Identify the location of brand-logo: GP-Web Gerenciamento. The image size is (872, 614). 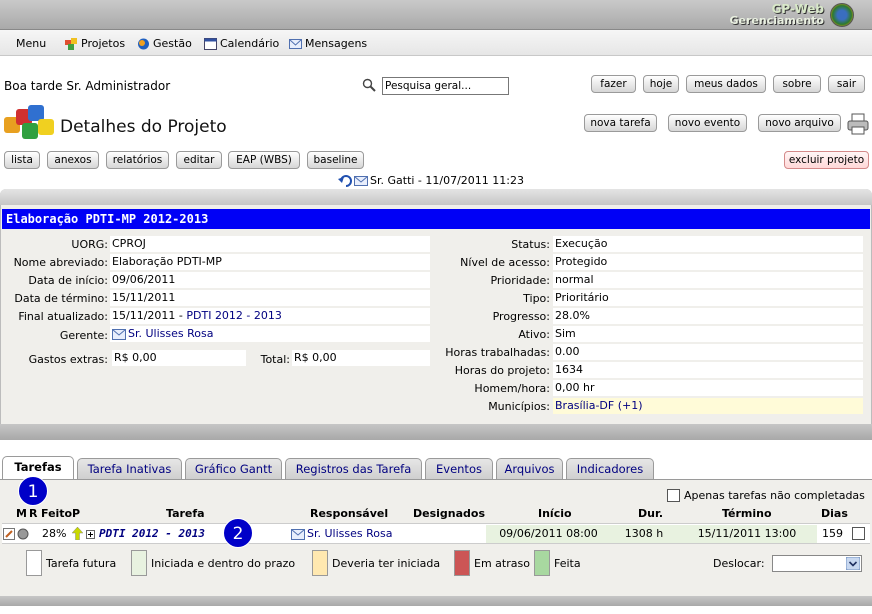
(777, 15).